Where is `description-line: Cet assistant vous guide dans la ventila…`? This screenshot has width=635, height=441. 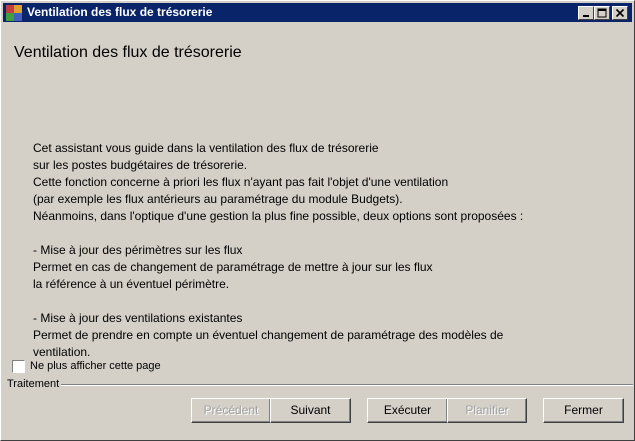 description-line: Cet assistant vous guide dans la ventila… is located at coordinates (206, 148).